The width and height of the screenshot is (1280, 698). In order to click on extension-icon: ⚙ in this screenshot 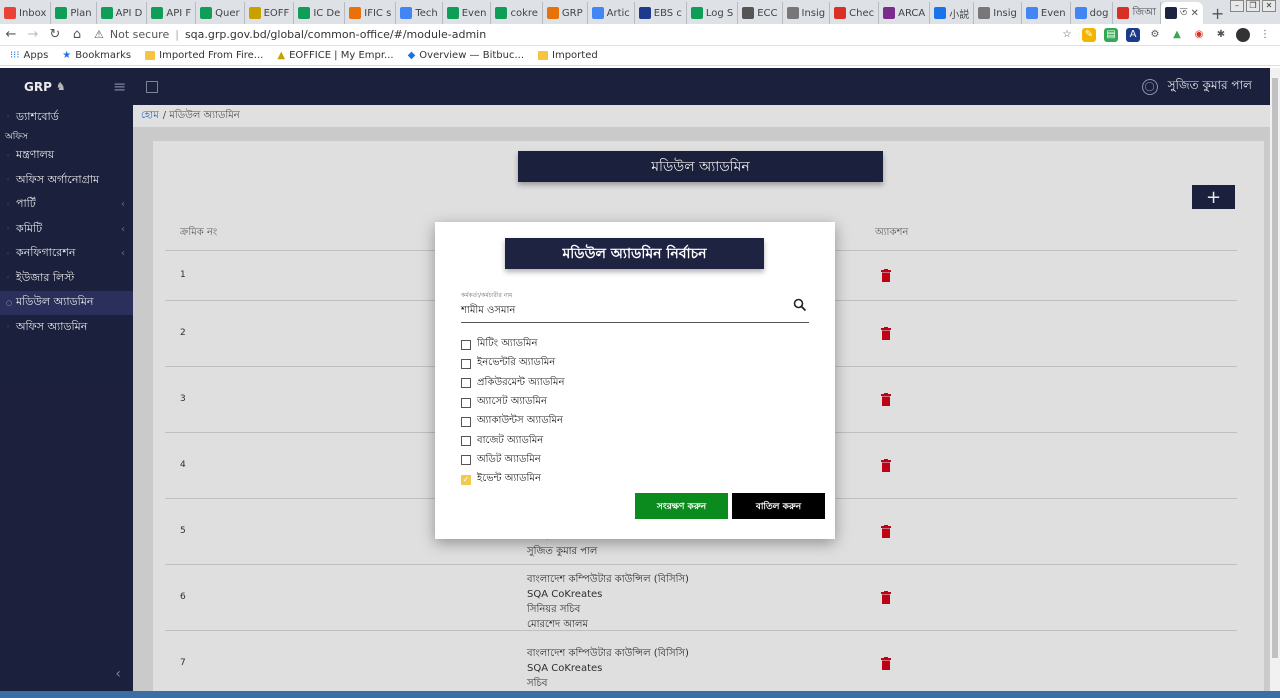, I will do `click(1155, 35)`.